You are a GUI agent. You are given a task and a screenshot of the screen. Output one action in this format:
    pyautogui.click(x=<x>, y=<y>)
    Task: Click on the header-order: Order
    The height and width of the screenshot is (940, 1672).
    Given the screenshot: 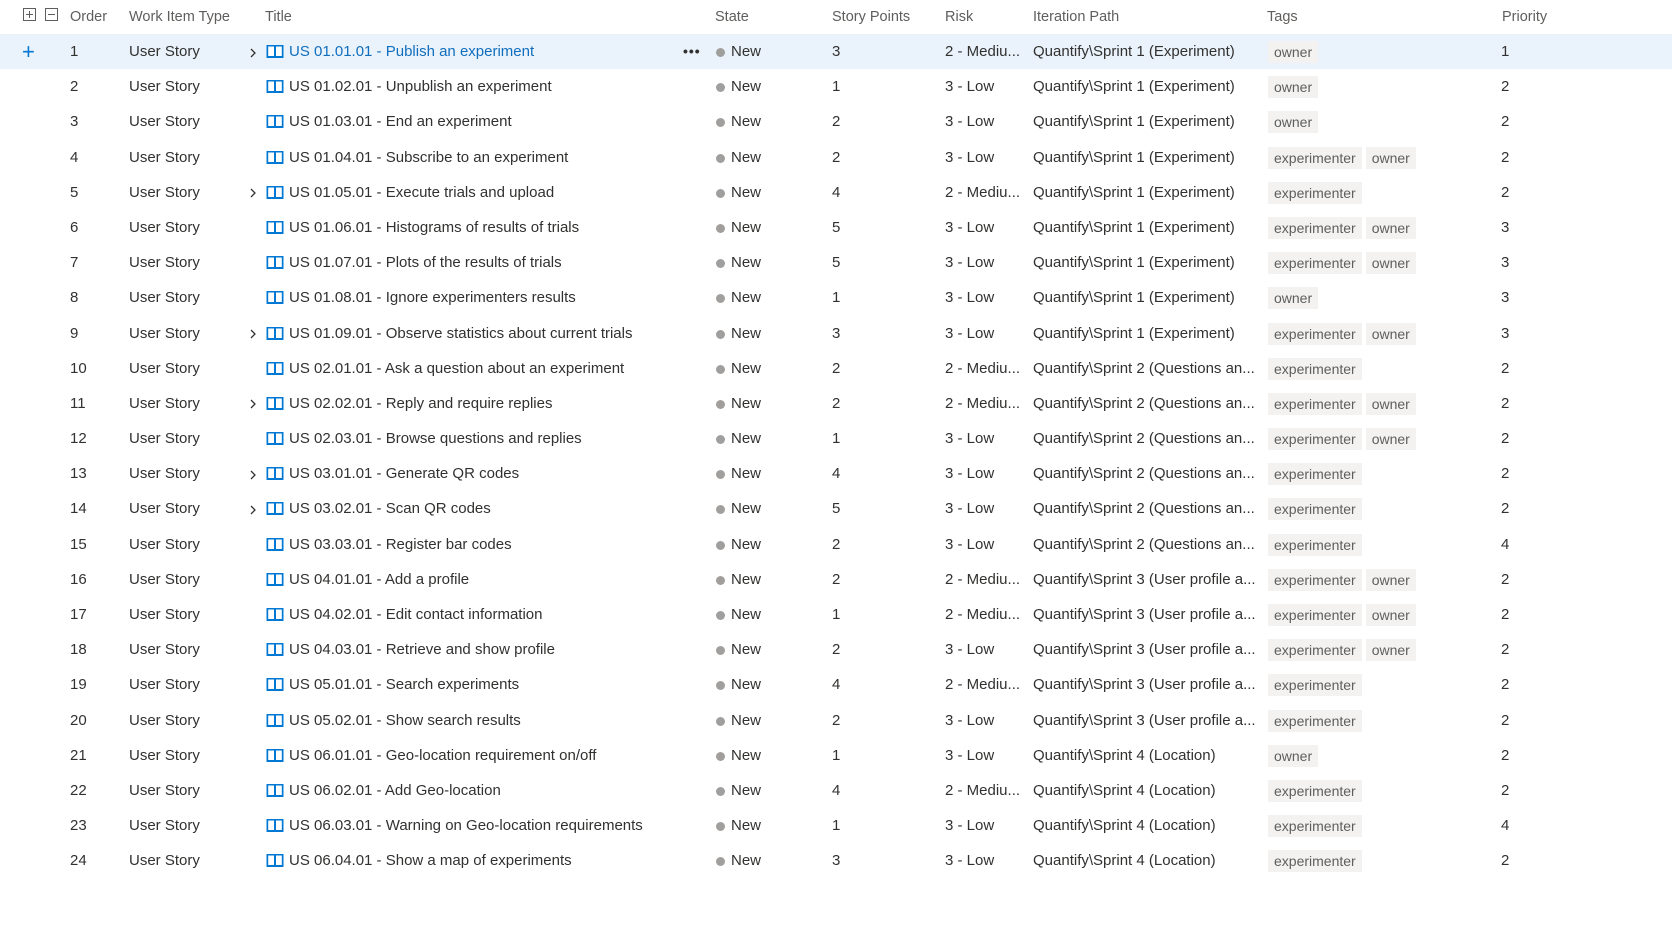 What is the action you would take?
    pyautogui.click(x=88, y=17)
    